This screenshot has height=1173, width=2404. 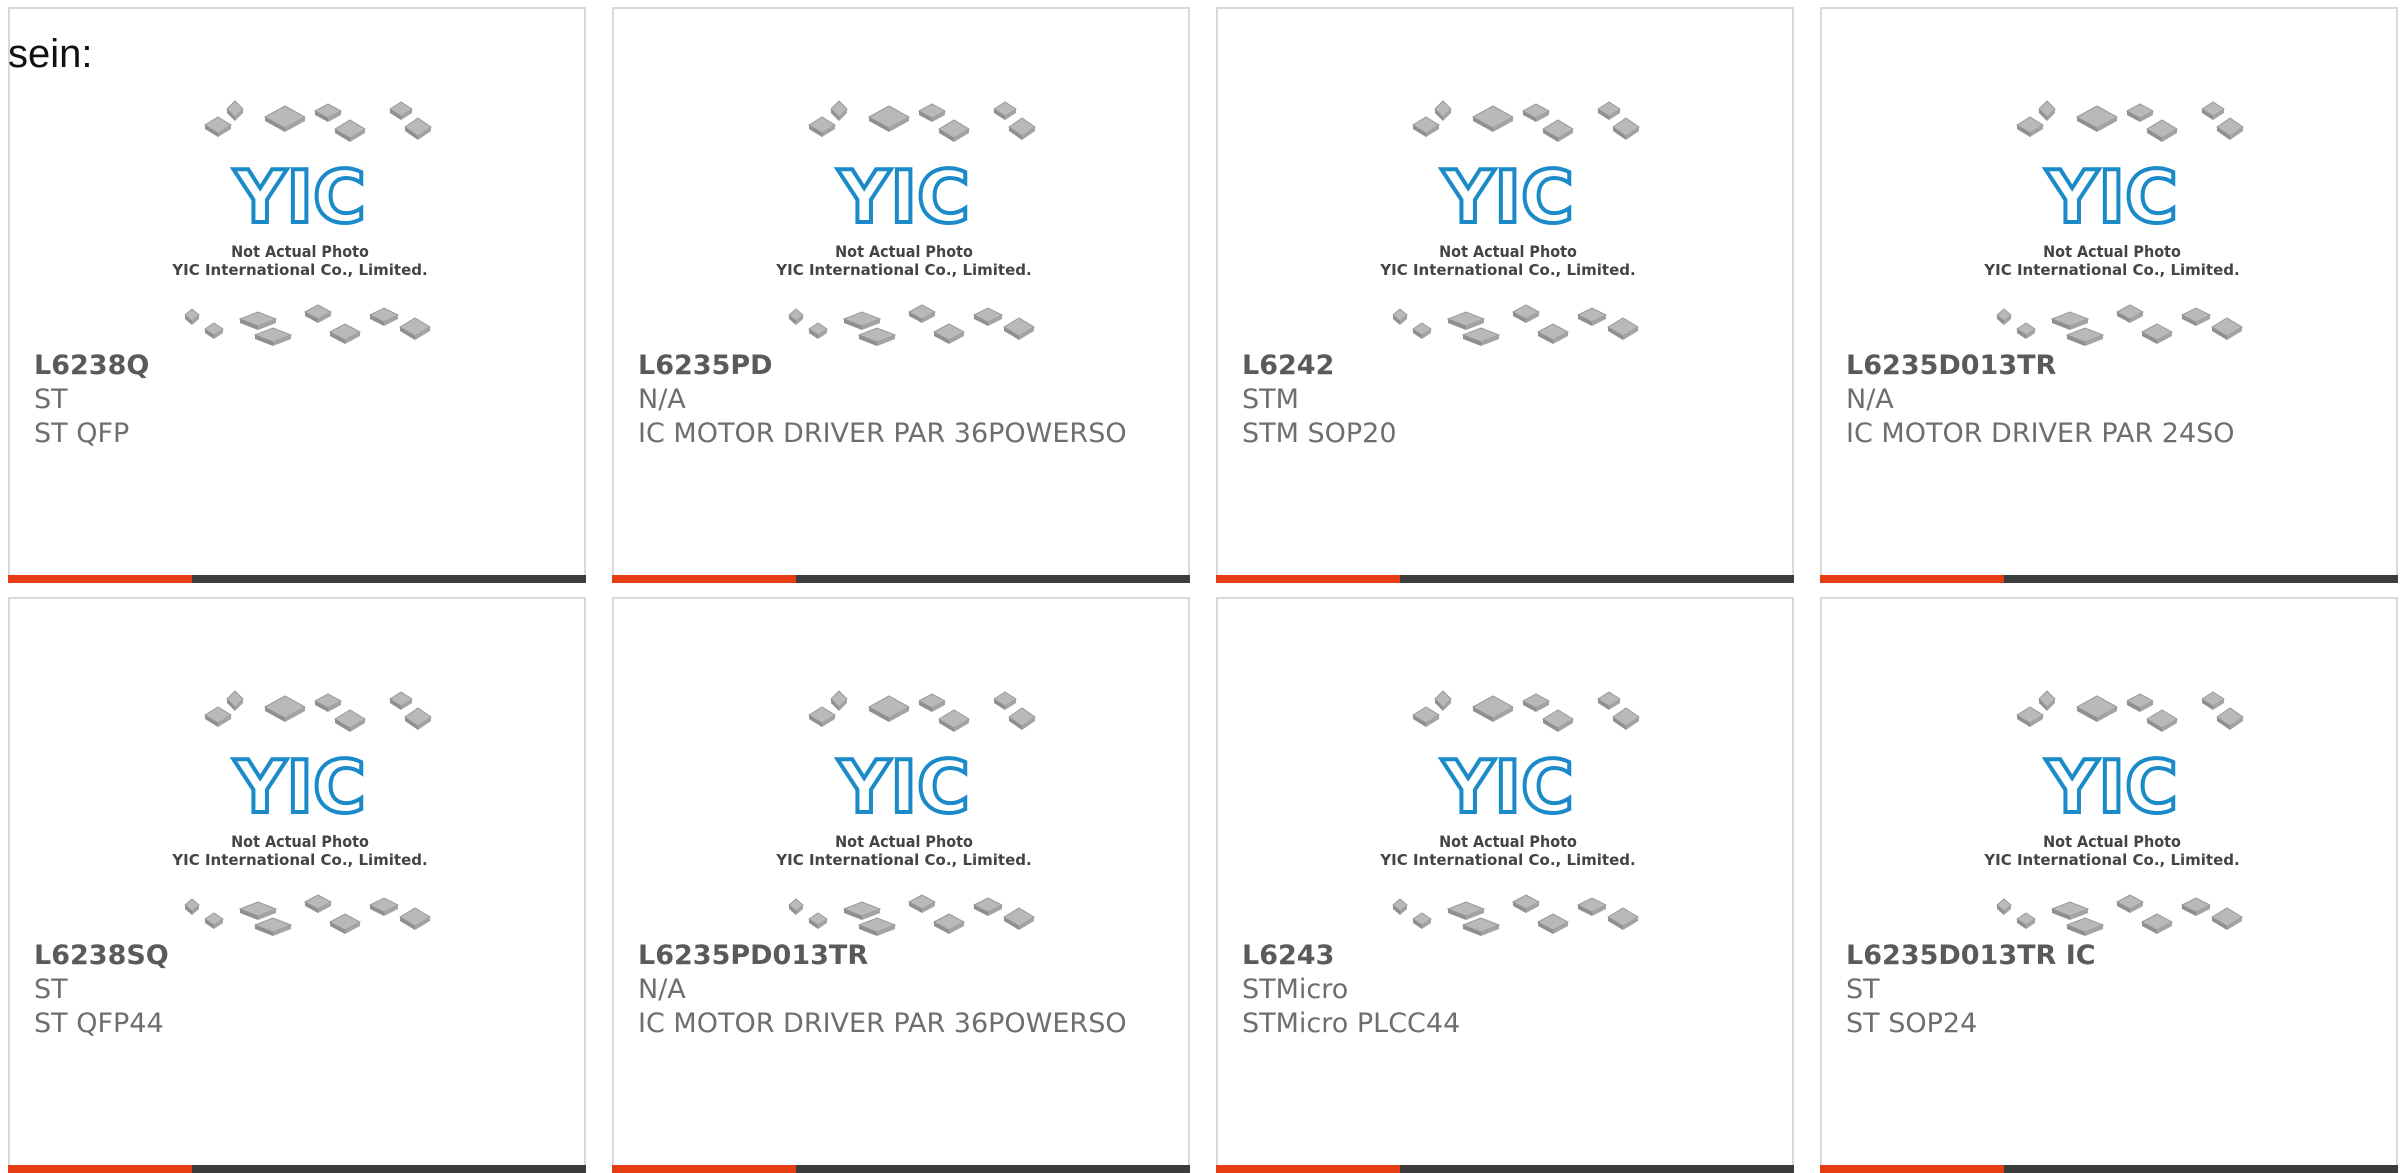 What do you see at coordinates (2111, 400) in the screenshot?
I see `product-info: L6235D013TR N/A IC MOTOR DRIVER PAR 24SO` at bounding box center [2111, 400].